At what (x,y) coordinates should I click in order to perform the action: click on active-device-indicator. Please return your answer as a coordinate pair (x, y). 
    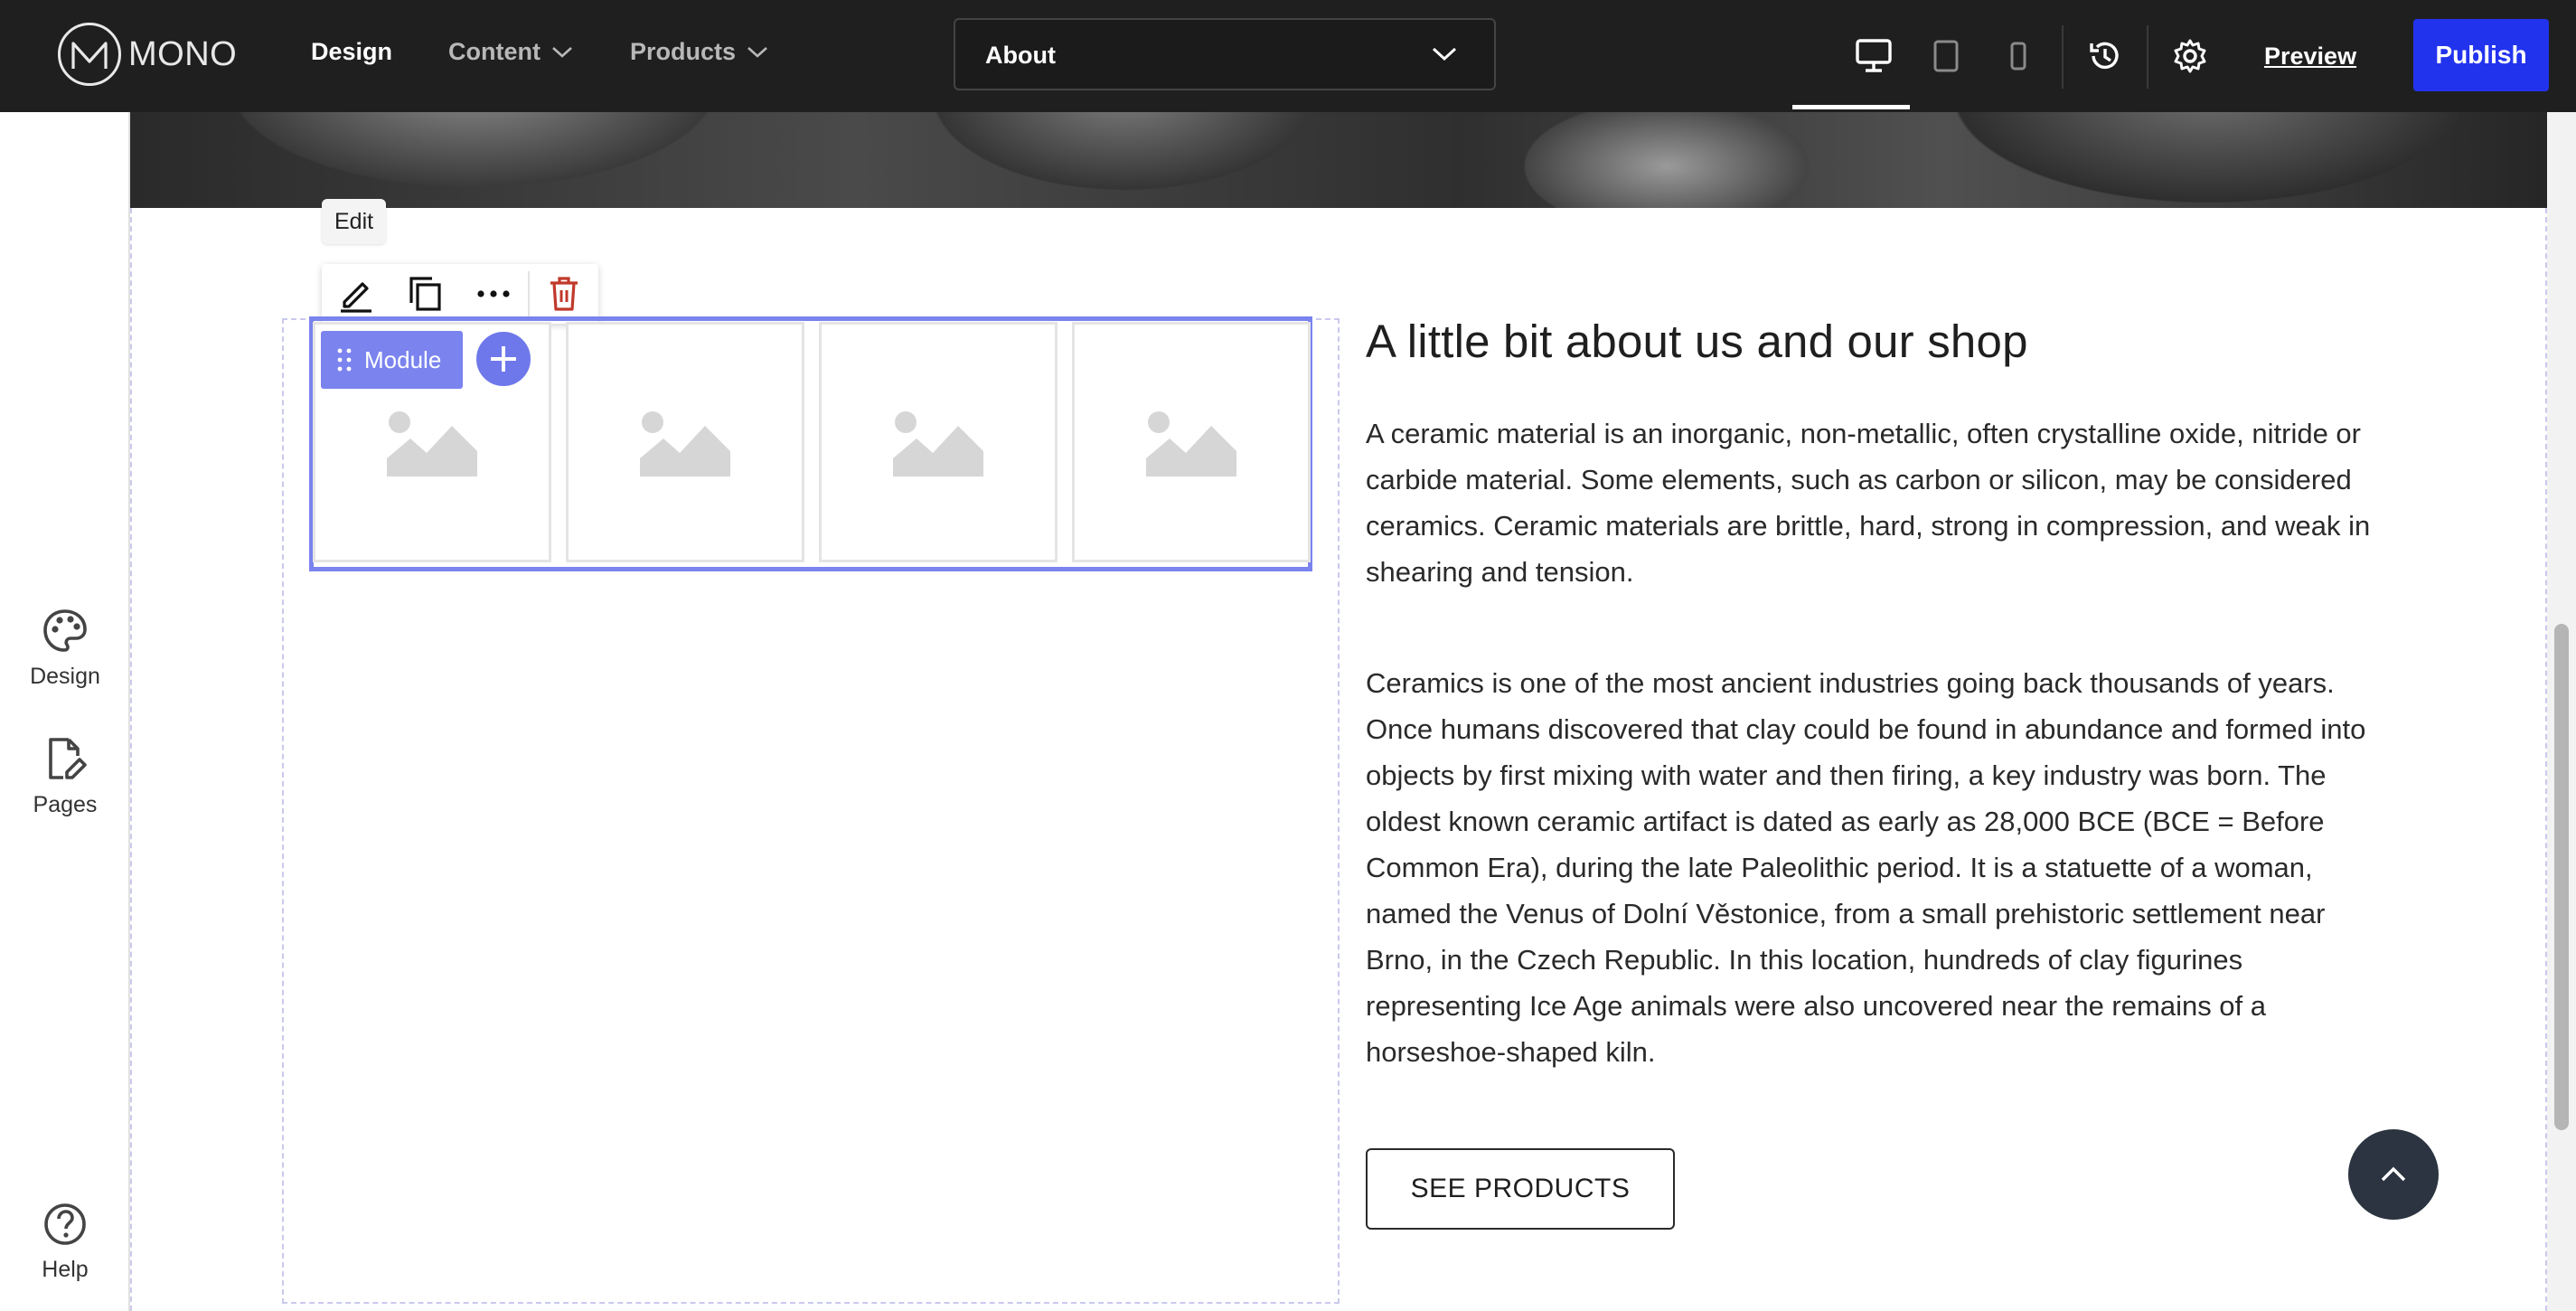
    Looking at the image, I should click on (1851, 107).